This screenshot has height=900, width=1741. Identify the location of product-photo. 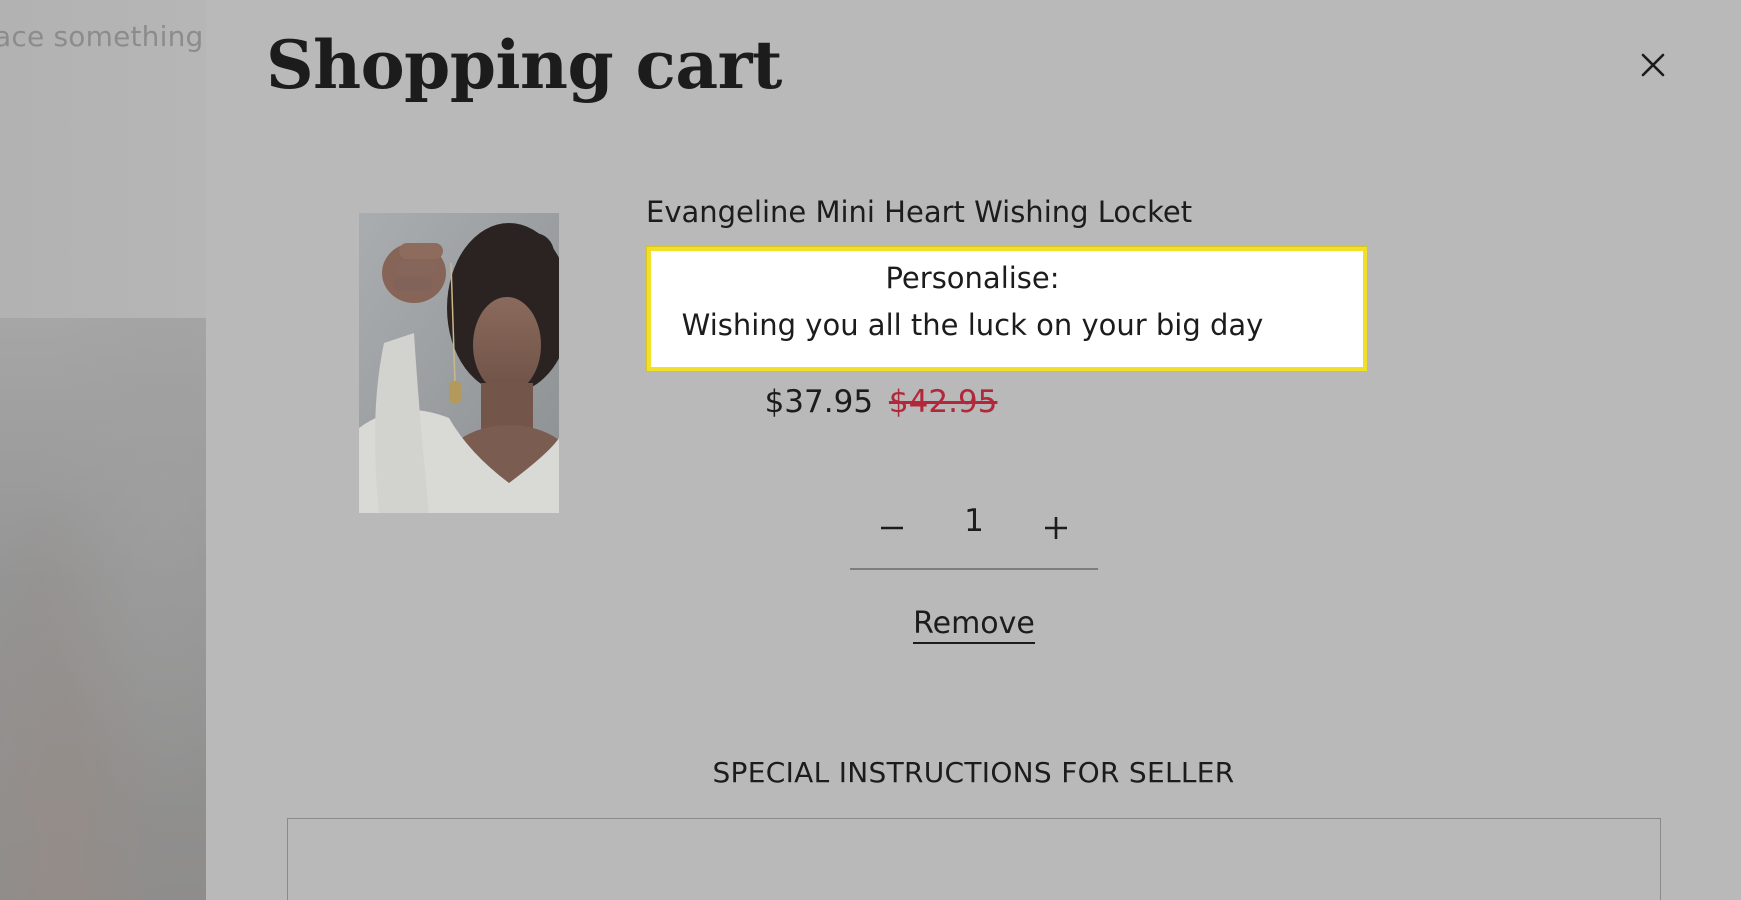
(459, 363).